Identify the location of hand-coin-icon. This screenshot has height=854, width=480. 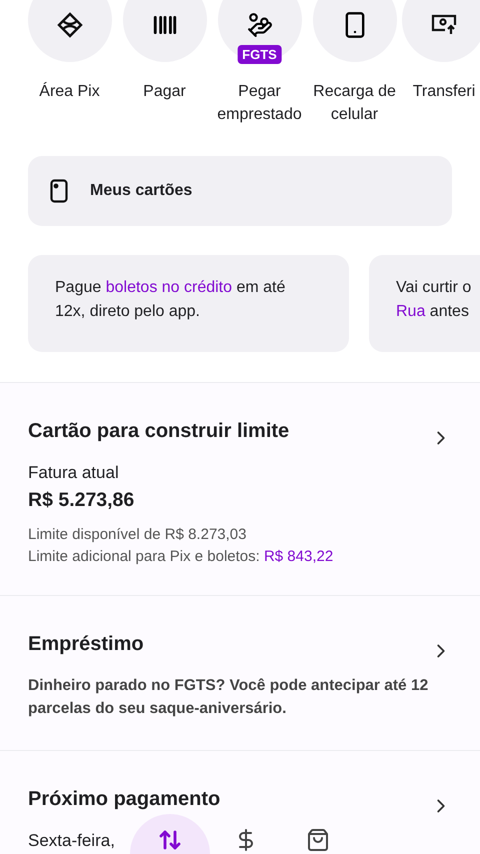
(259, 25).